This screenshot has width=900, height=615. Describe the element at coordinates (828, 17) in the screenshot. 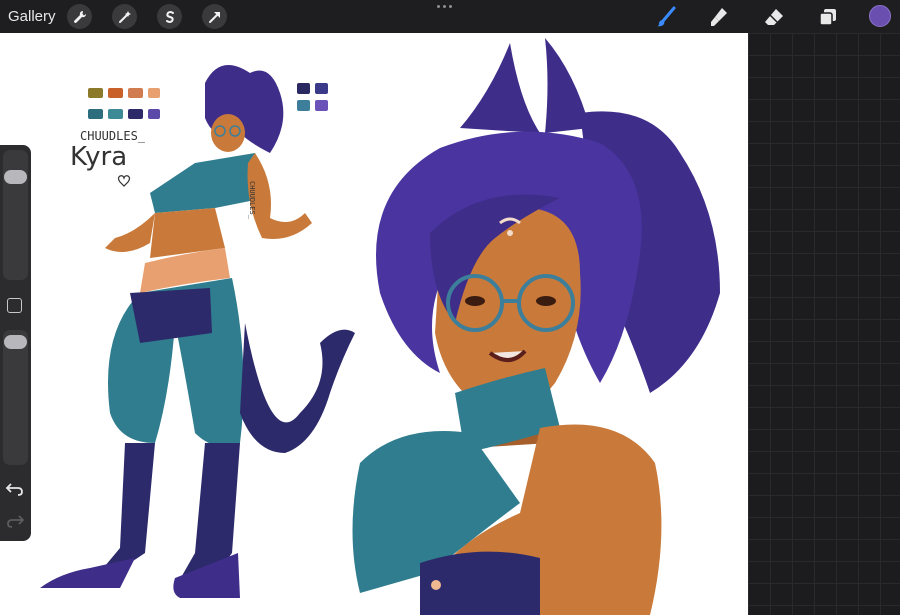

I see `layers-icon` at that location.